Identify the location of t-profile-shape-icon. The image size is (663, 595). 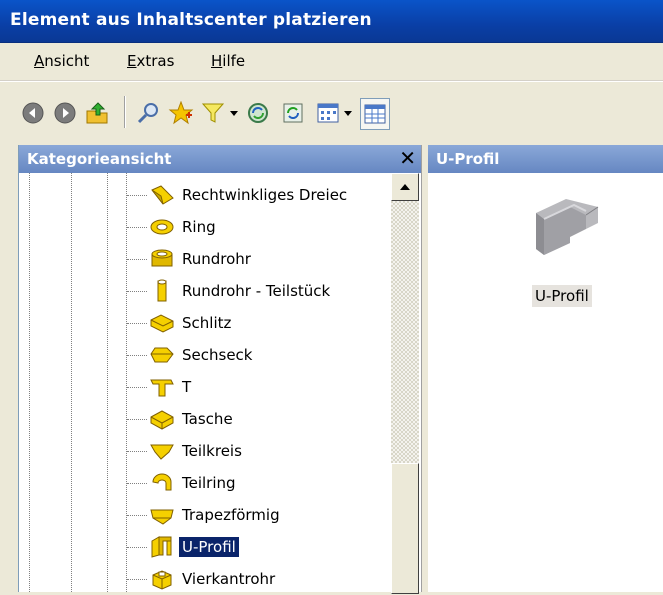
(162, 387).